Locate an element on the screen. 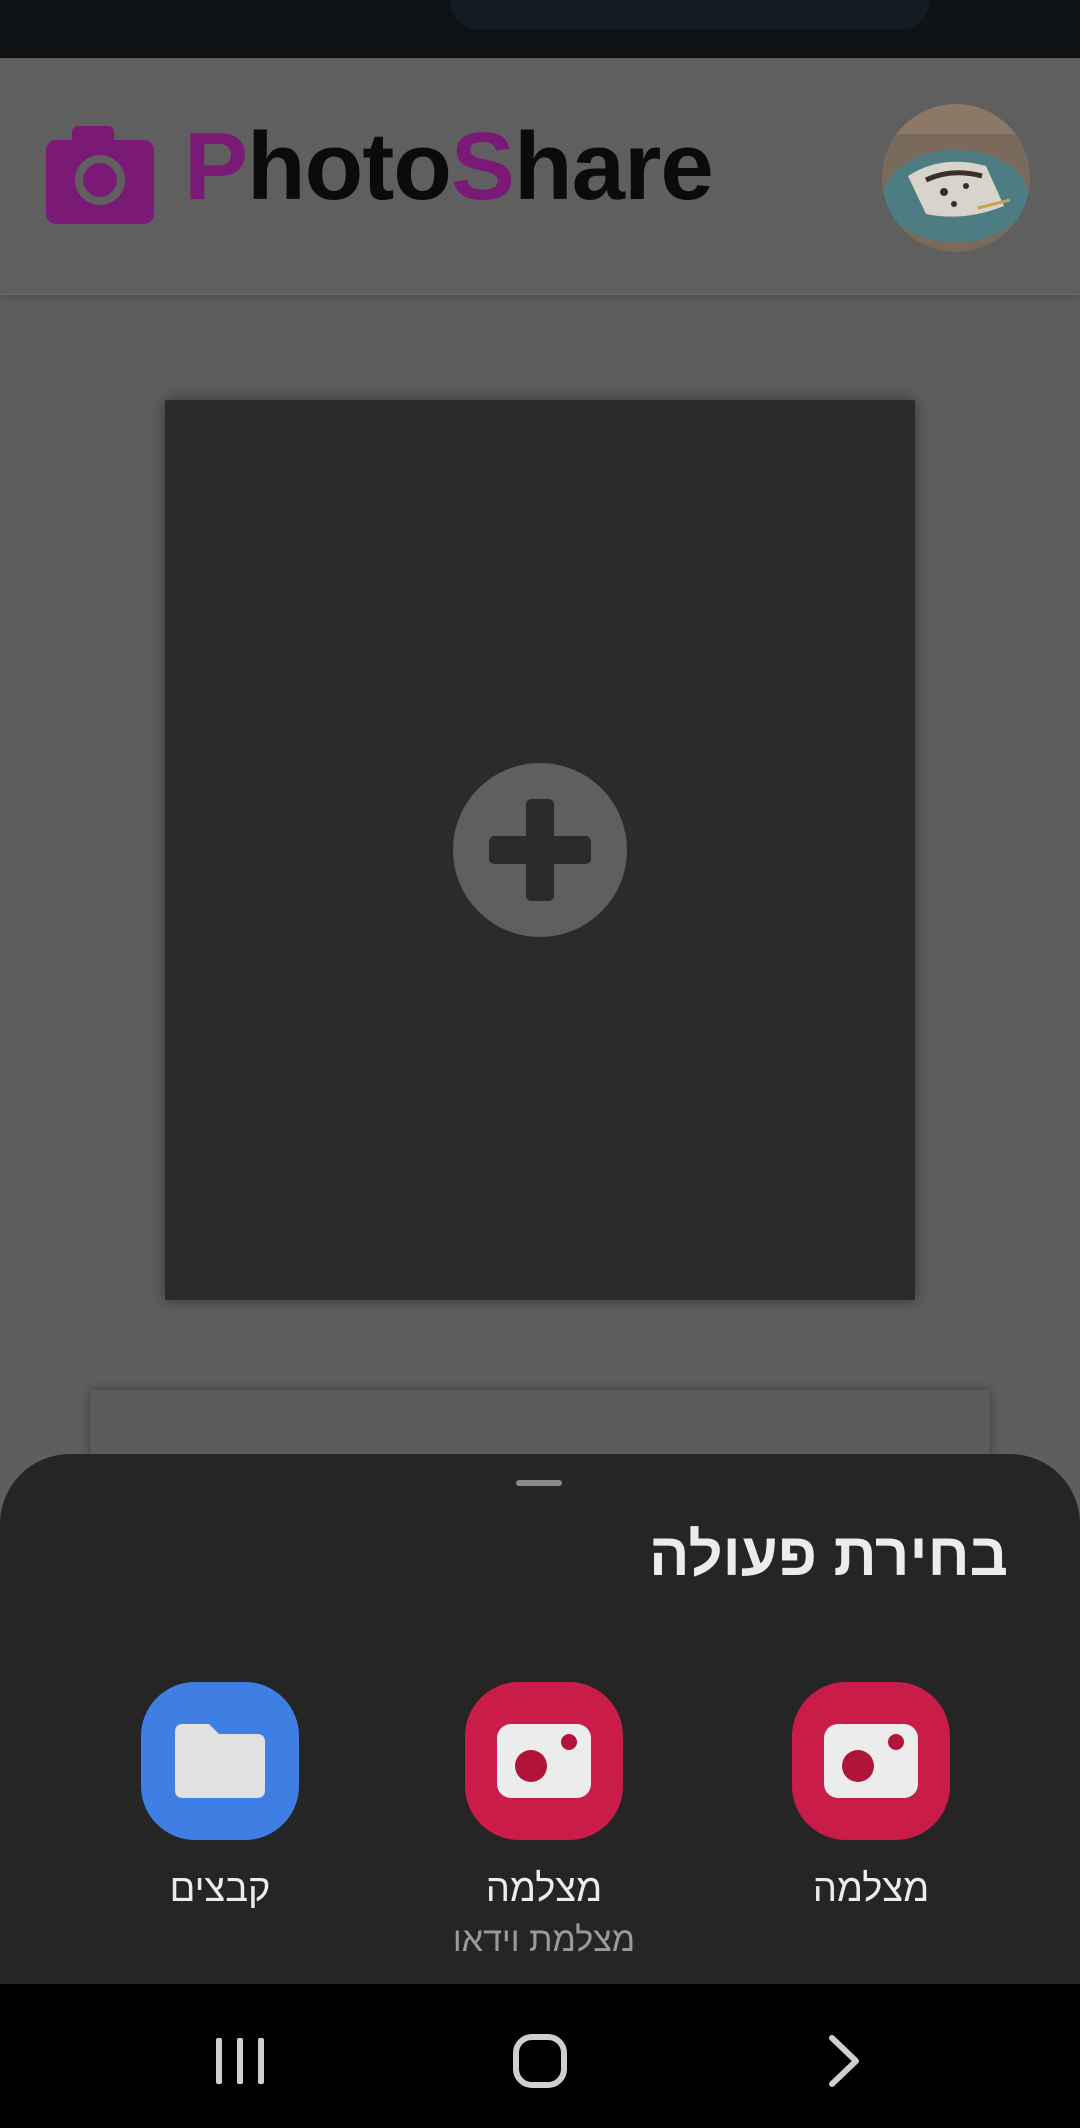  sheet-handle is located at coordinates (539, 1483).